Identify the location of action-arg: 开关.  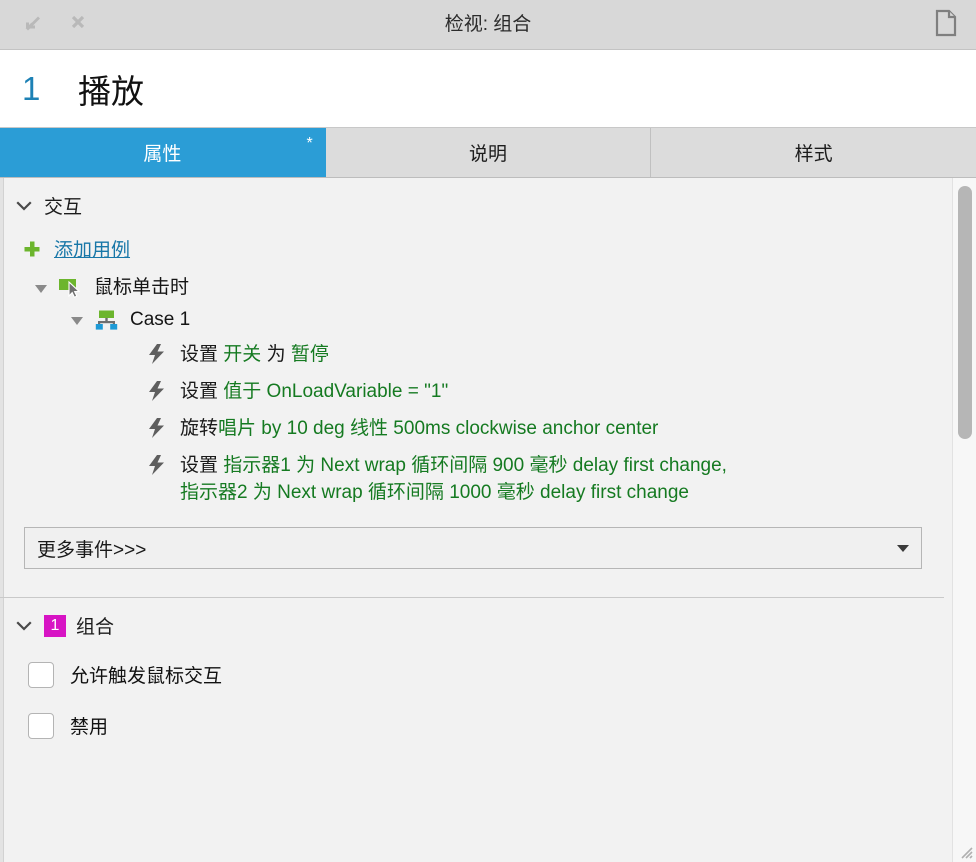
(245, 354).